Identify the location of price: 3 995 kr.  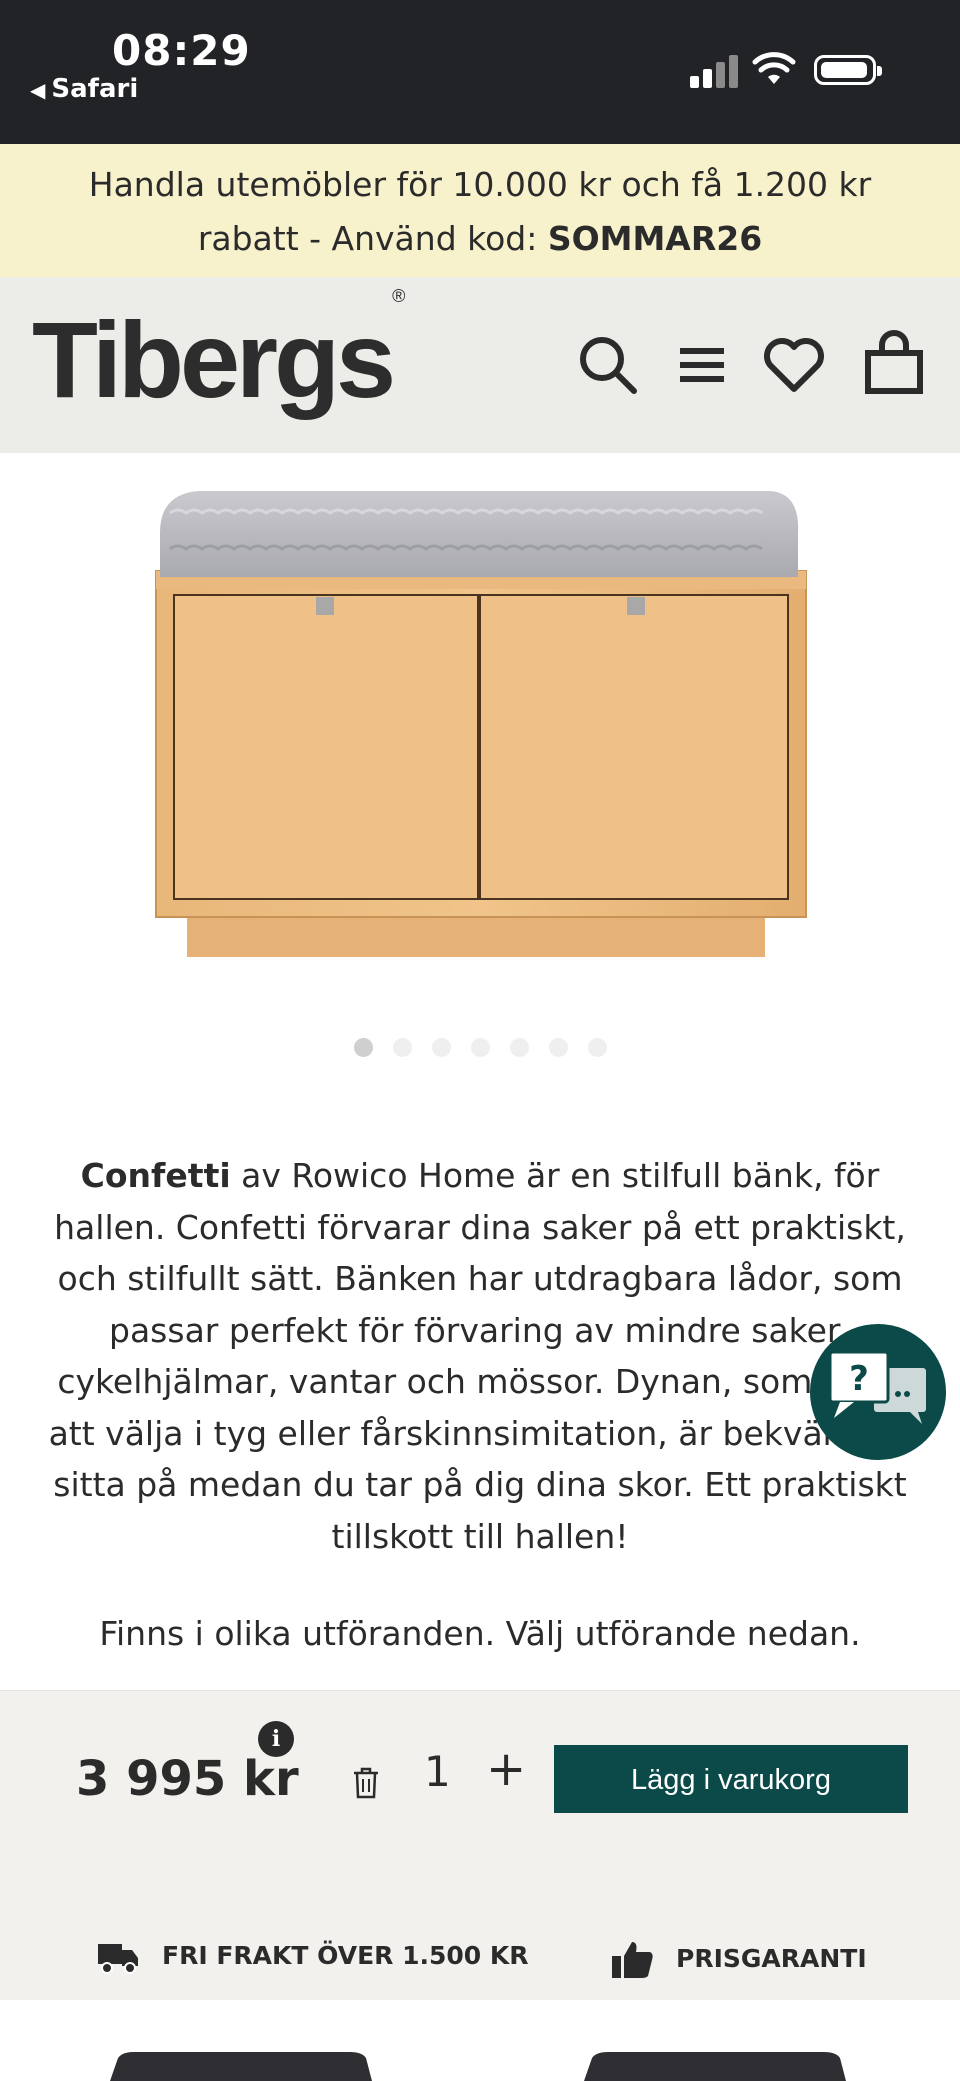
(187, 1779).